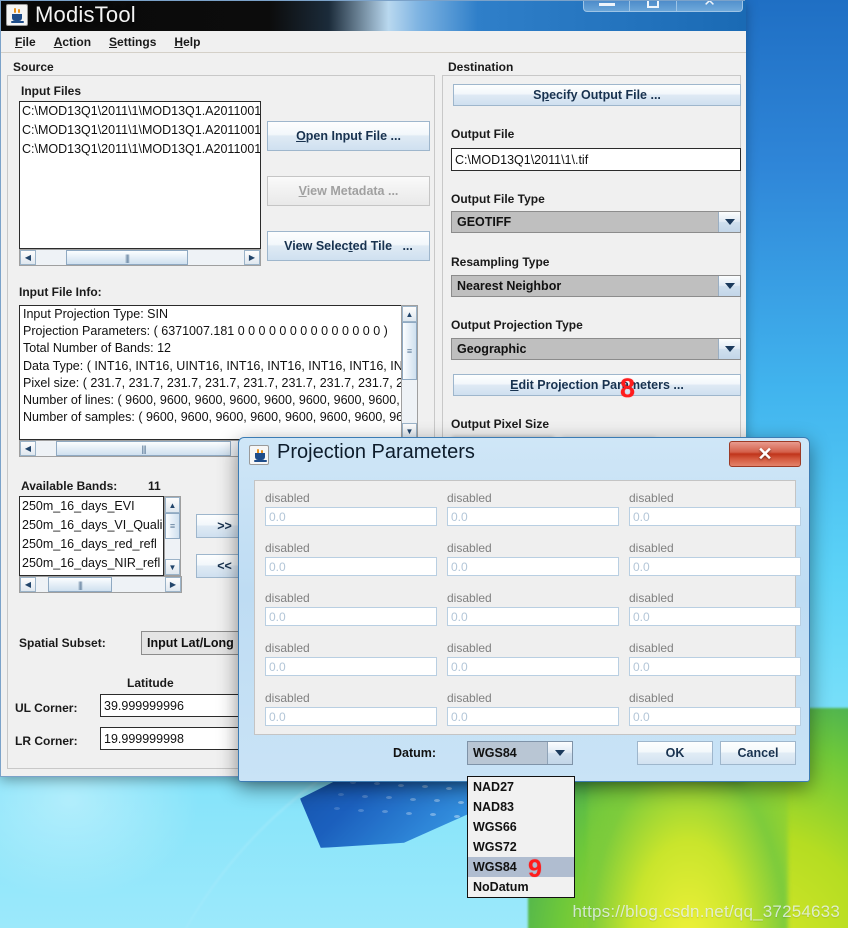 The height and width of the screenshot is (928, 848). Describe the element at coordinates (524, 455) in the screenshot. I see `dialog-titlebar: Projection Parameters ✕` at that location.